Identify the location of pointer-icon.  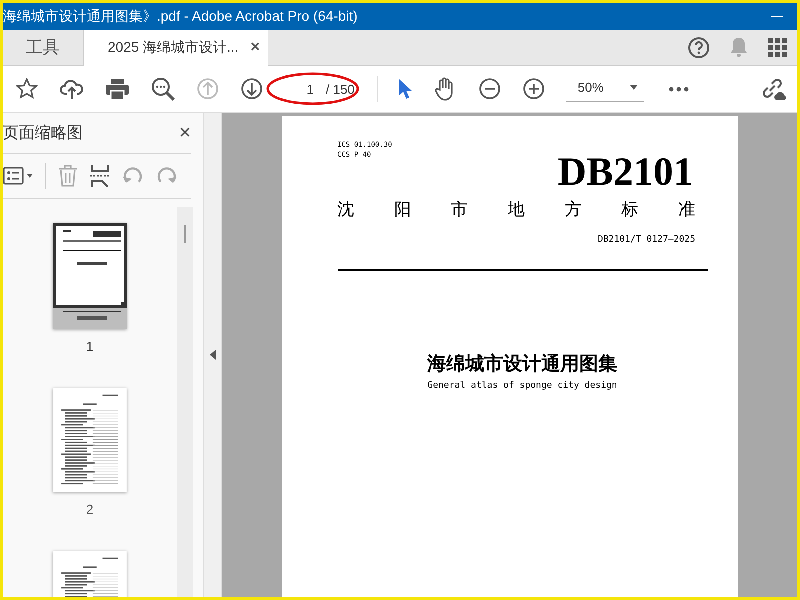
(404, 89).